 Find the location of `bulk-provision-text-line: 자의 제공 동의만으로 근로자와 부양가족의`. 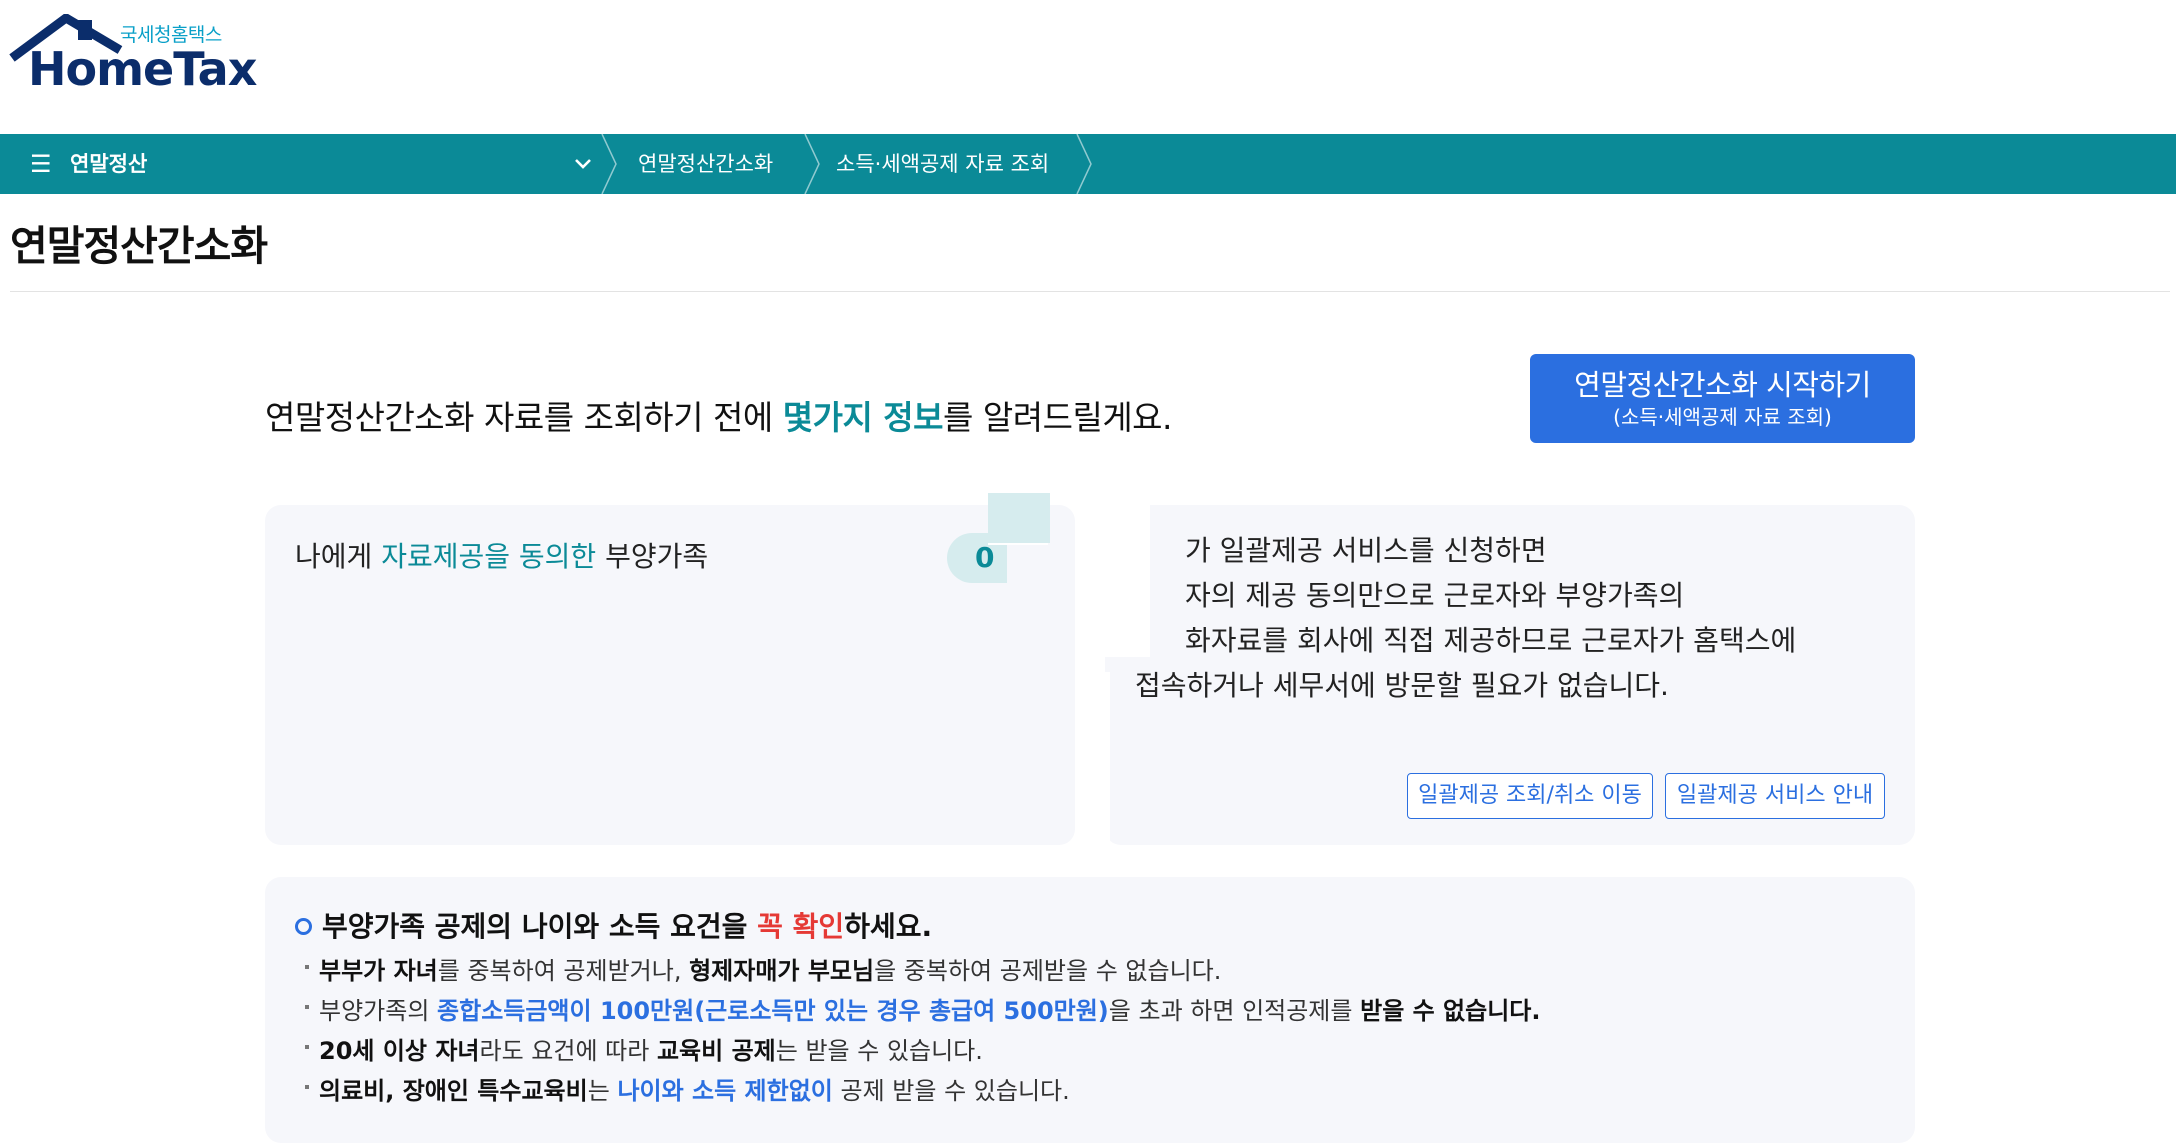

bulk-provision-text-line: 자의 제공 동의만으로 근로자와 부양가족의 is located at coordinates (1435, 595).